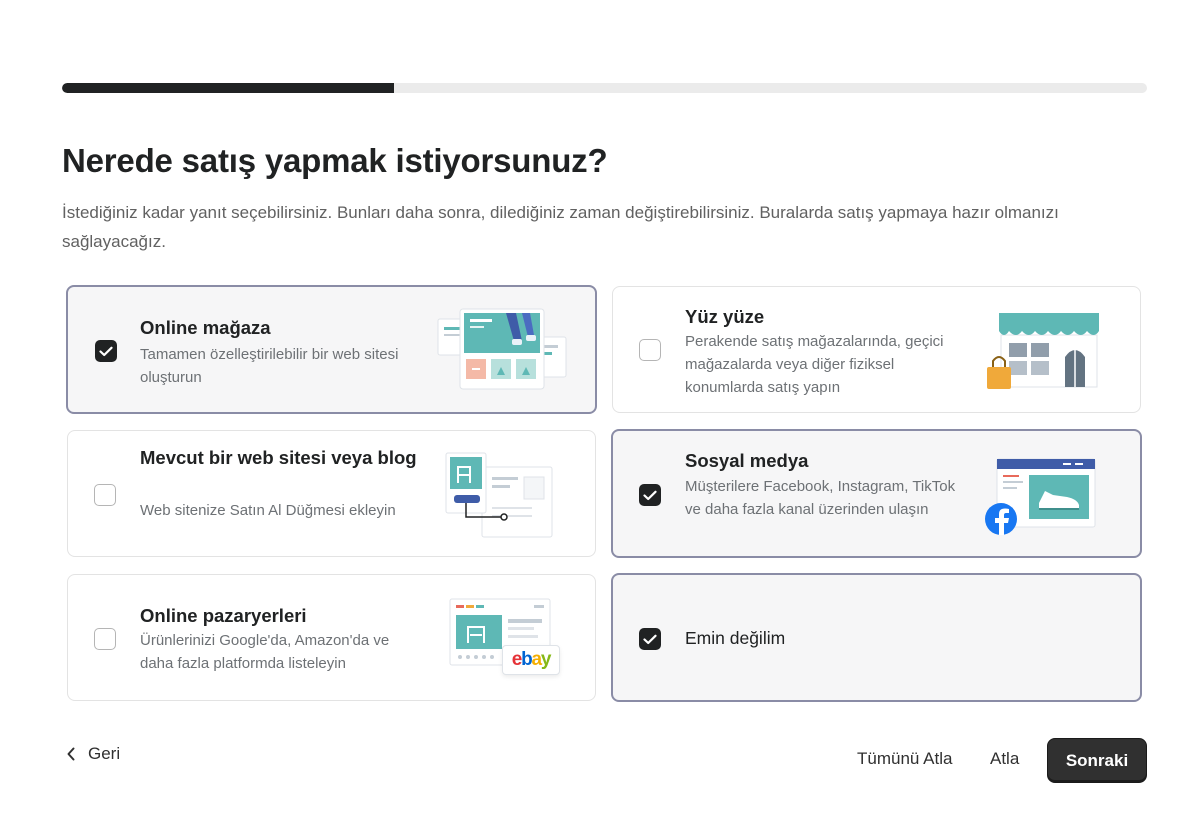  I want to click on option-card-not-sure: Emin değilim, so click(876, 637).